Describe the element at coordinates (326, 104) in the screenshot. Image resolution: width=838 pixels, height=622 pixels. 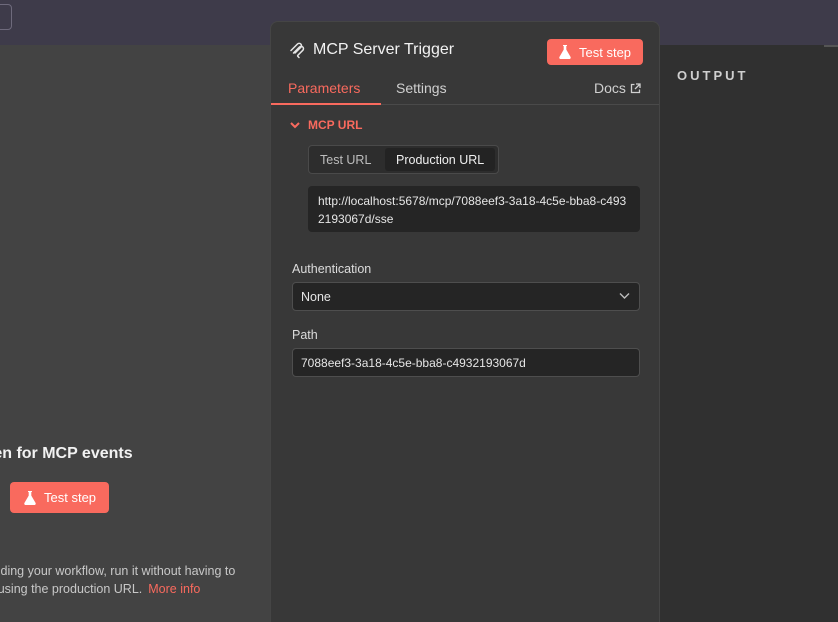
I see `active-tab-indicator` at that location.